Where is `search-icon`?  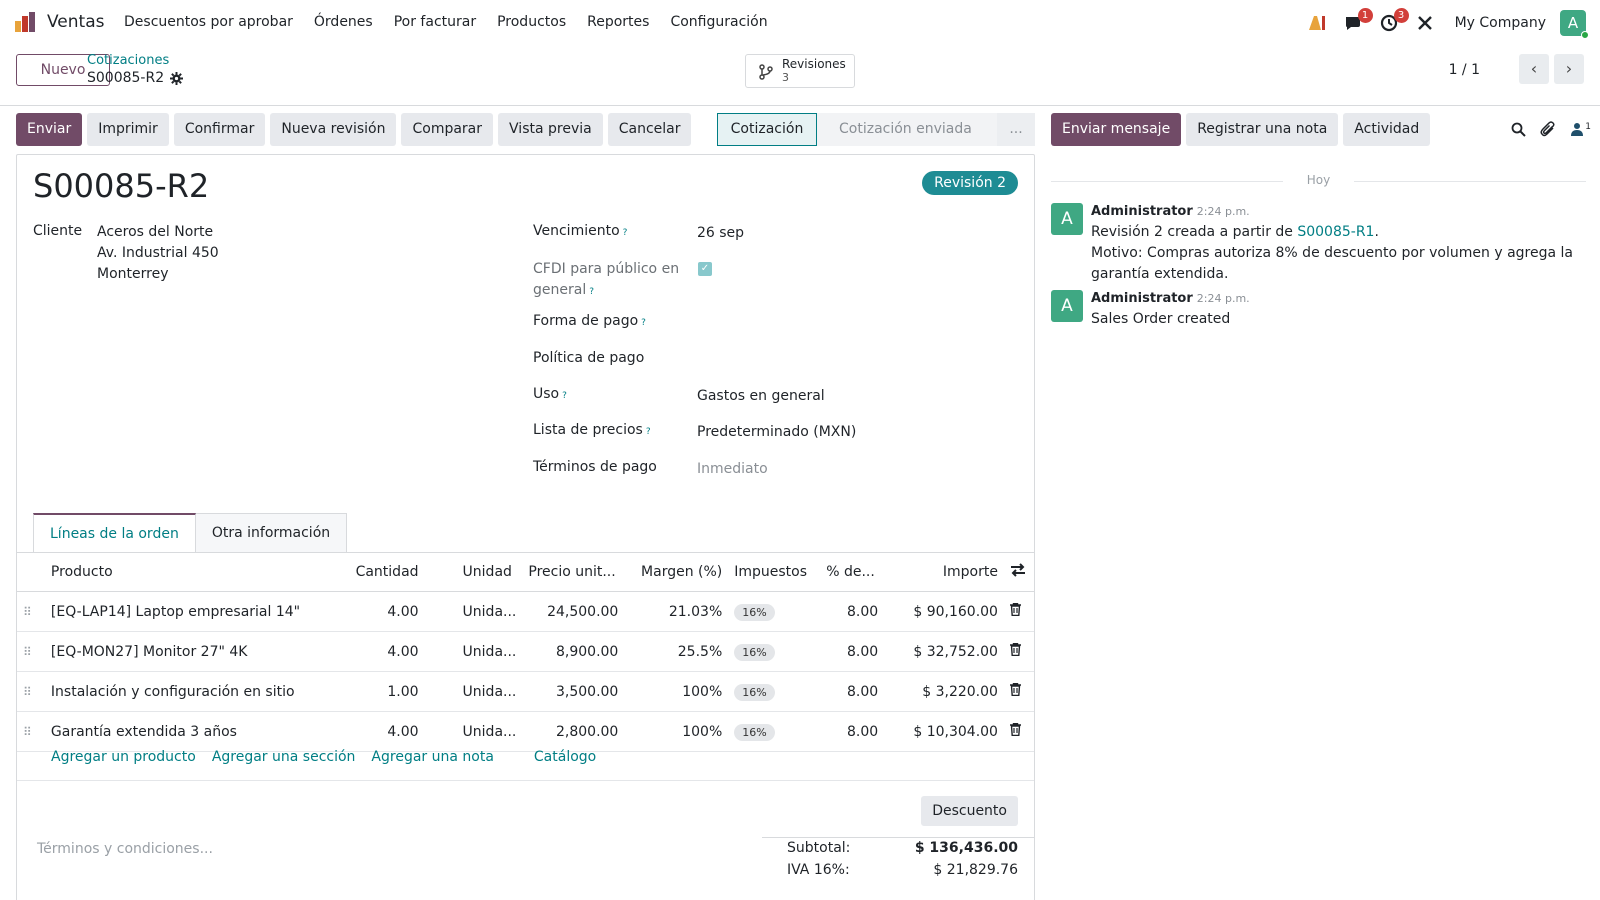 search-icon is located at coordinates (1518, 129).